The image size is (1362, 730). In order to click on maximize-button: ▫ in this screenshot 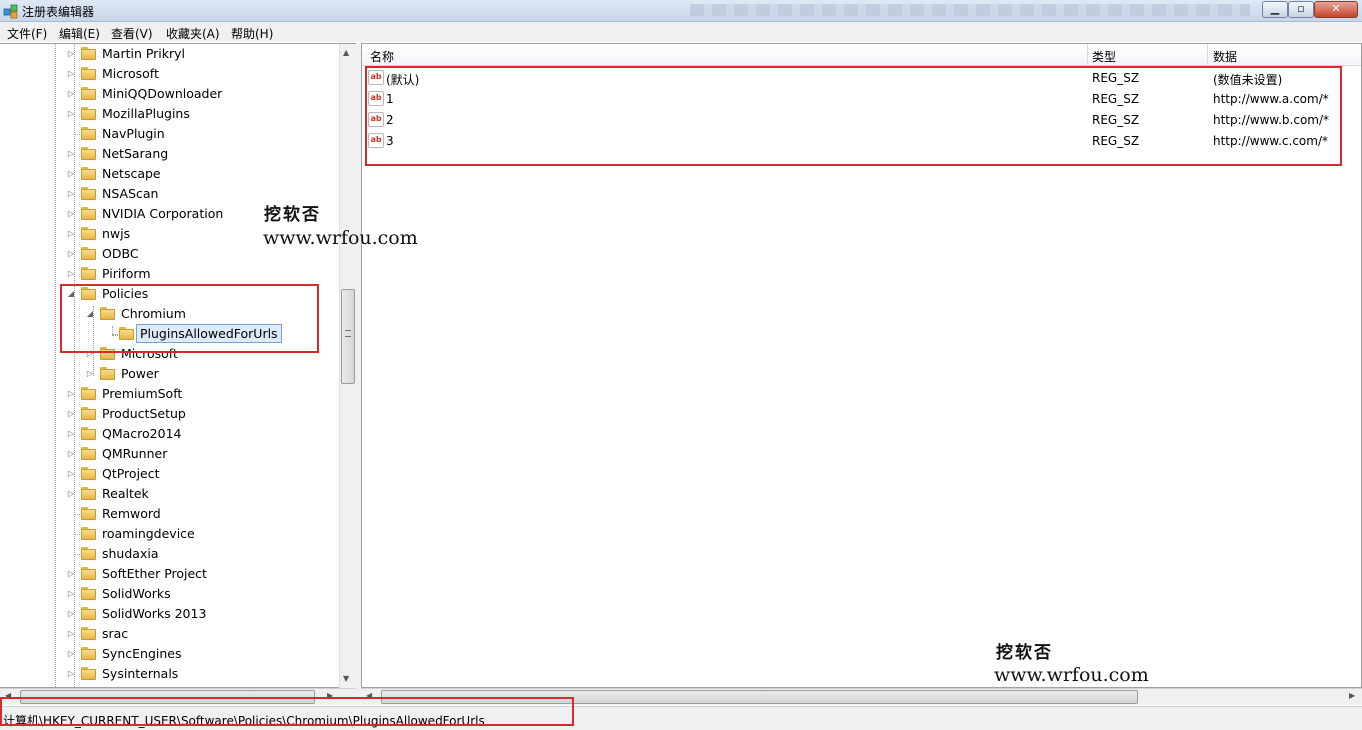, I will do `click(1301, 9)`.